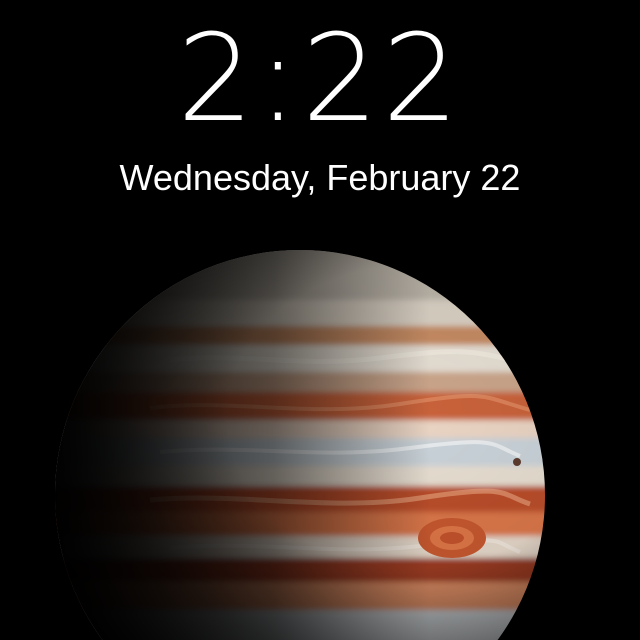  I want to click on lock-screen-time: 2:22, so click(320, 79).